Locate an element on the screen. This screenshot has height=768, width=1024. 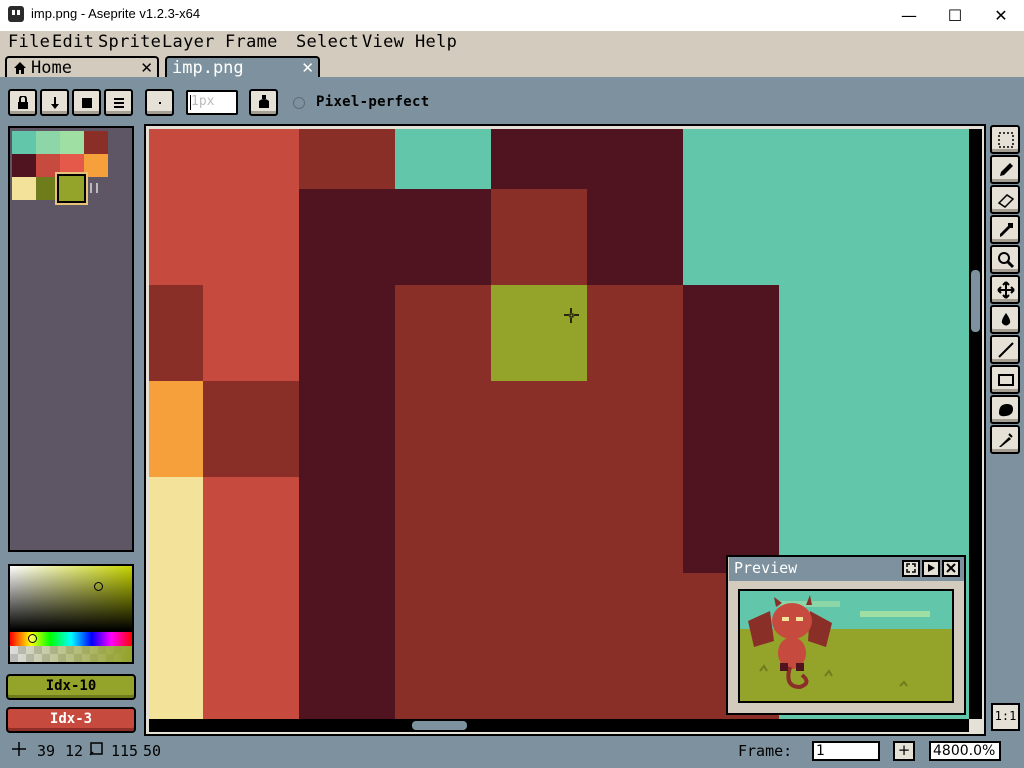
frame-input: 1 is located at coordinates (846, 751).